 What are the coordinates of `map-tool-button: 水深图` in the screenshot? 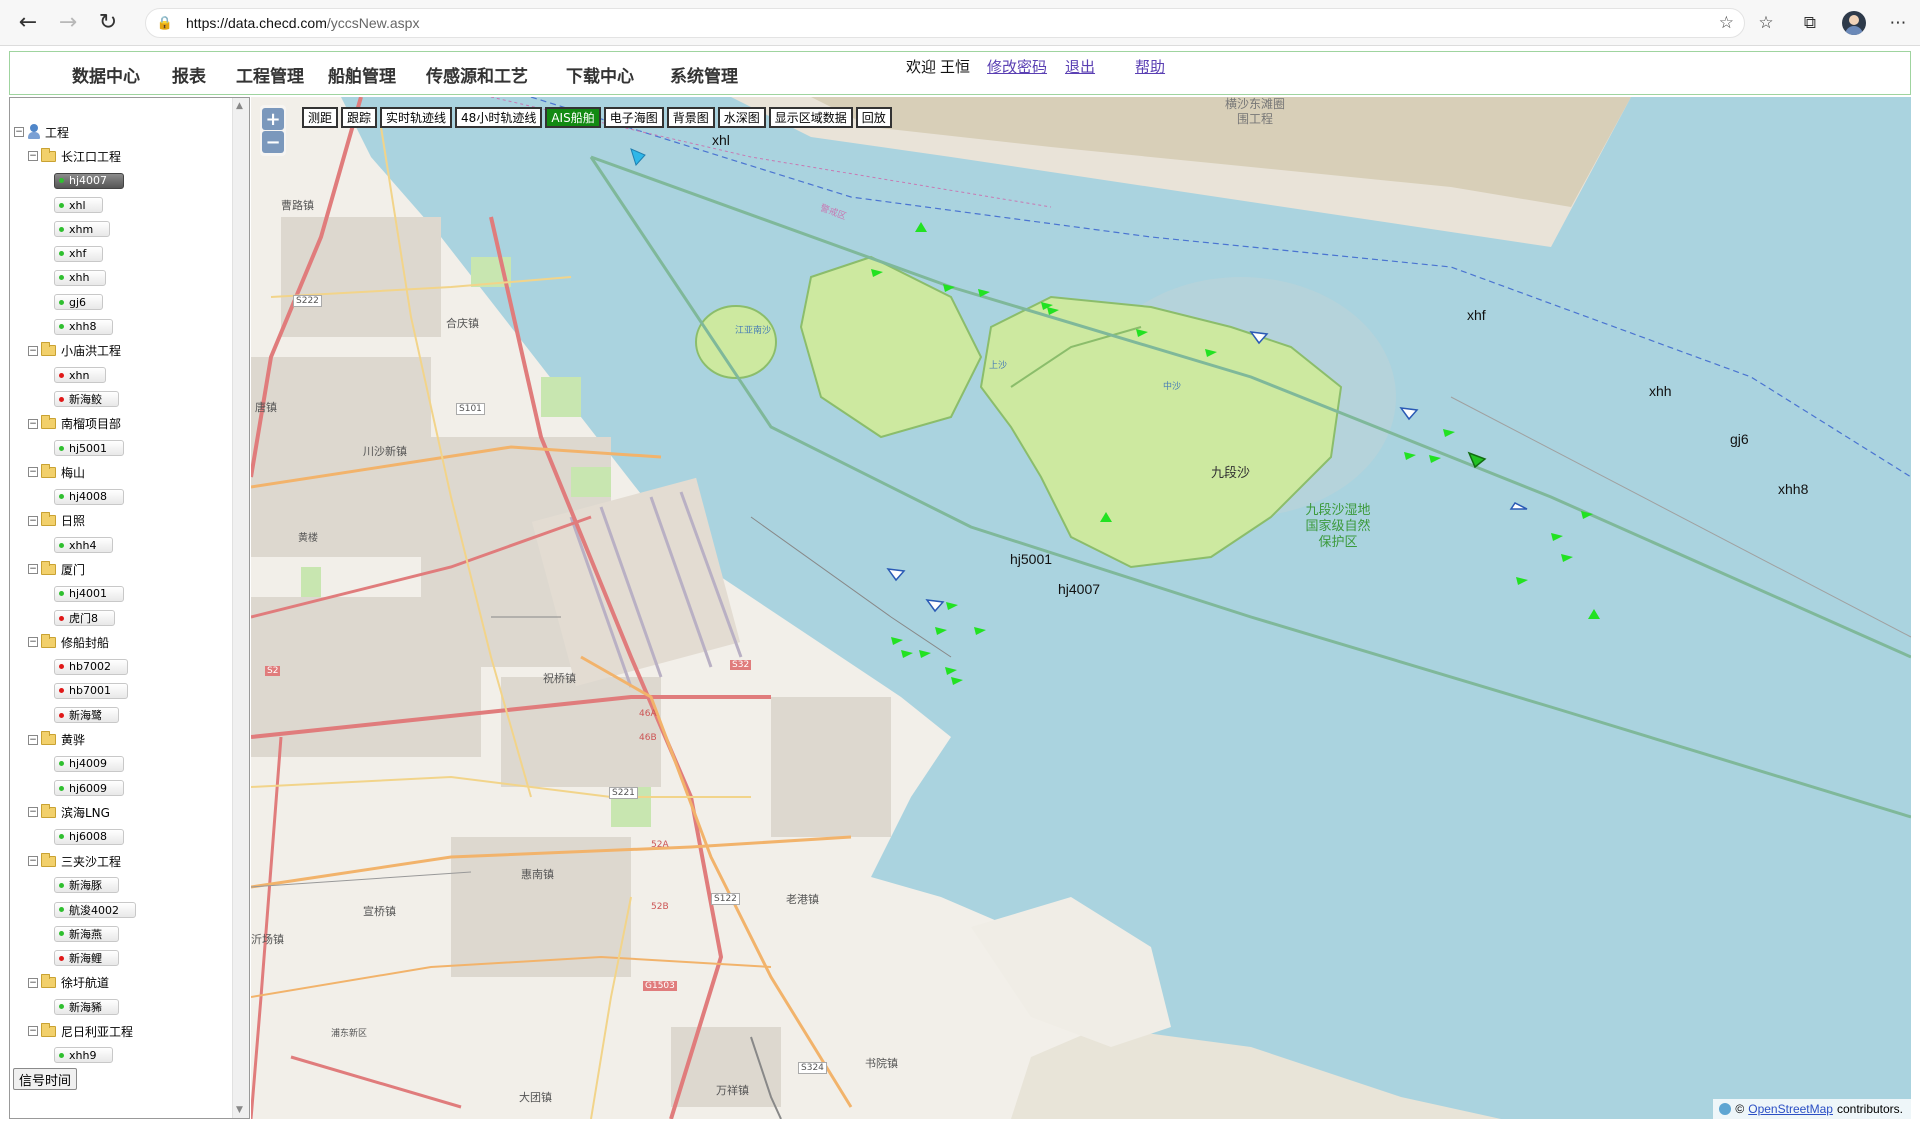 It's located at (741, 117).